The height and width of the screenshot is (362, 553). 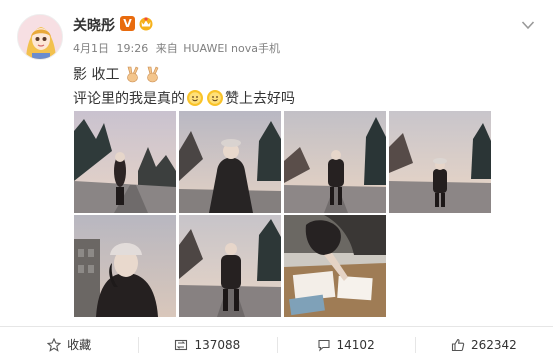 I want to click on chevron-down-icon, so click(x=528, y=22).